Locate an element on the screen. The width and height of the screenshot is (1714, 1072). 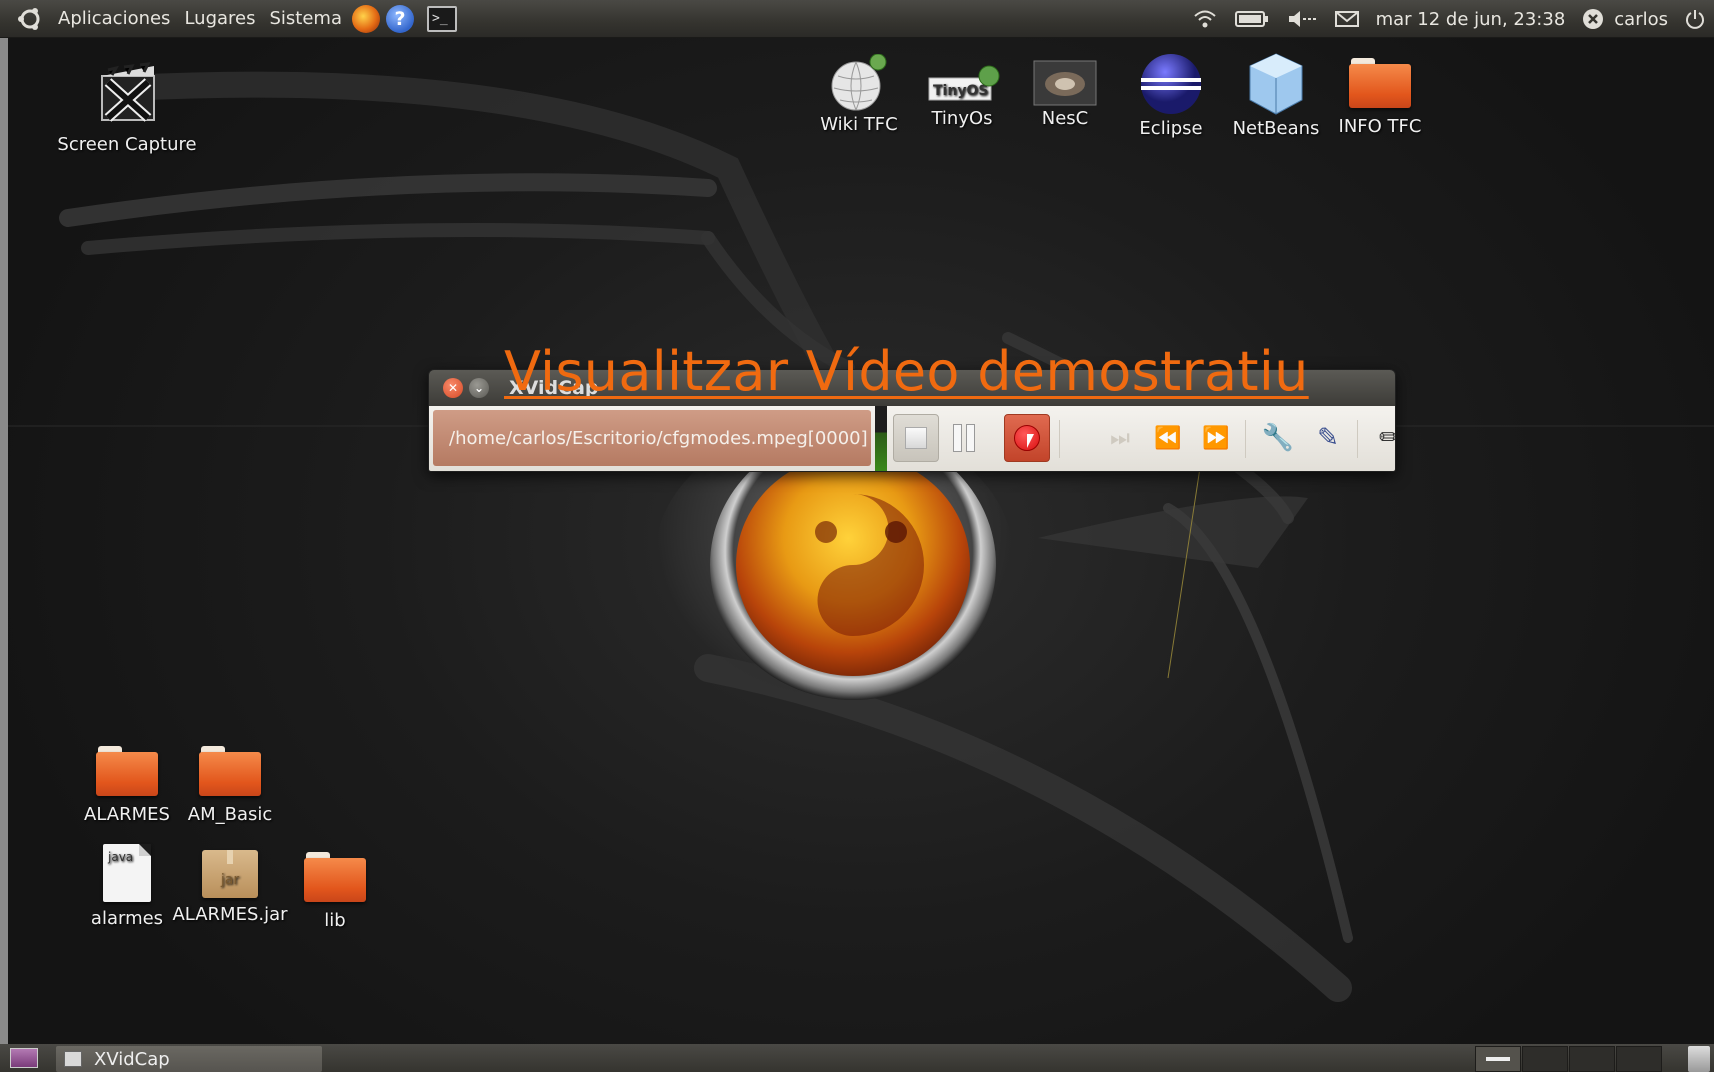
window-menu-button: ⌄ is located at coordinates (479, 388).